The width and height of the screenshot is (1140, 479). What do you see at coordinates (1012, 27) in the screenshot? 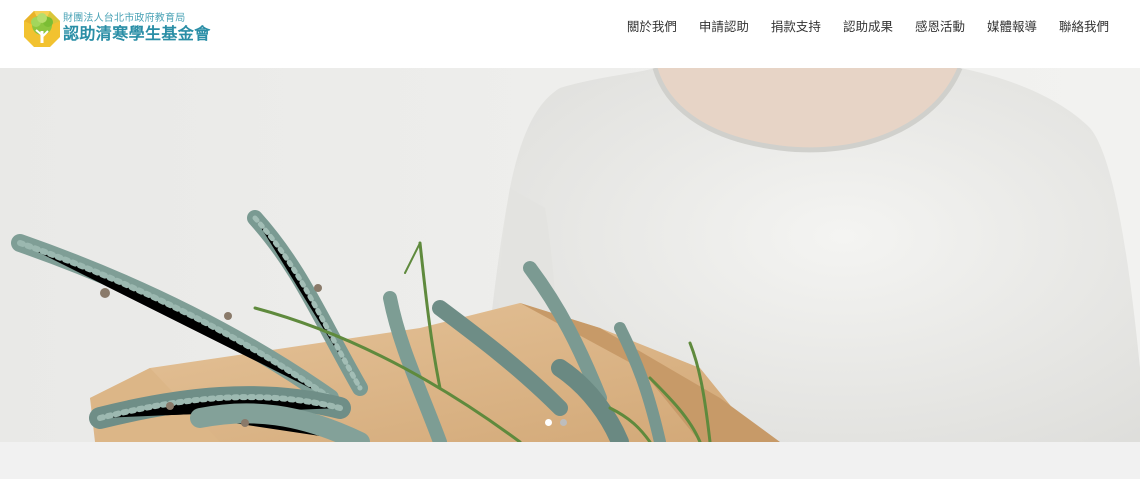
I see `nav-item-media: 媒體報導` at bounding box center [1012, 27].